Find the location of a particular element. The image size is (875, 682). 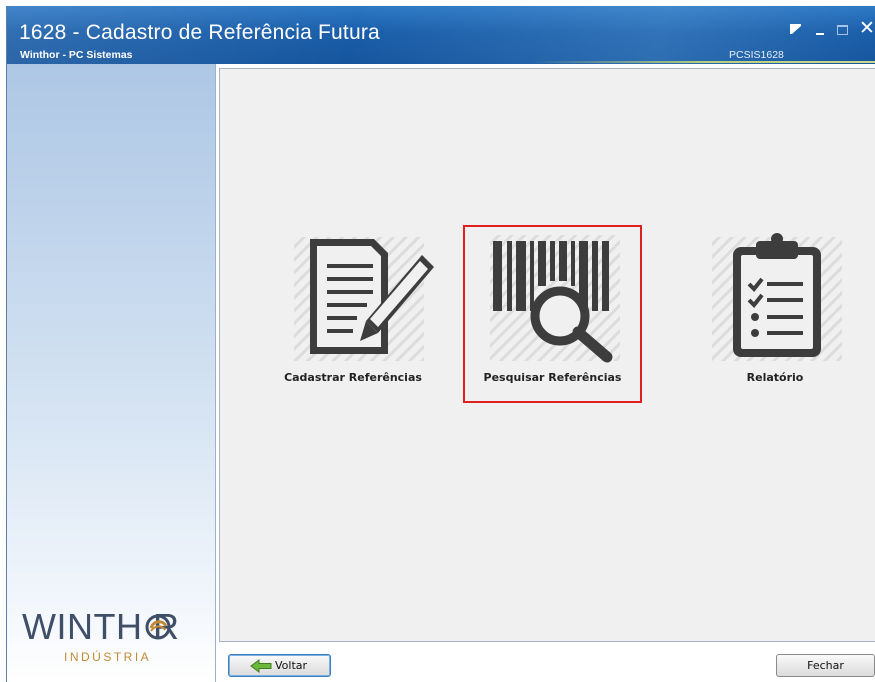

footer-bar: Voltar Fechar is located at coordinates (547, 662).